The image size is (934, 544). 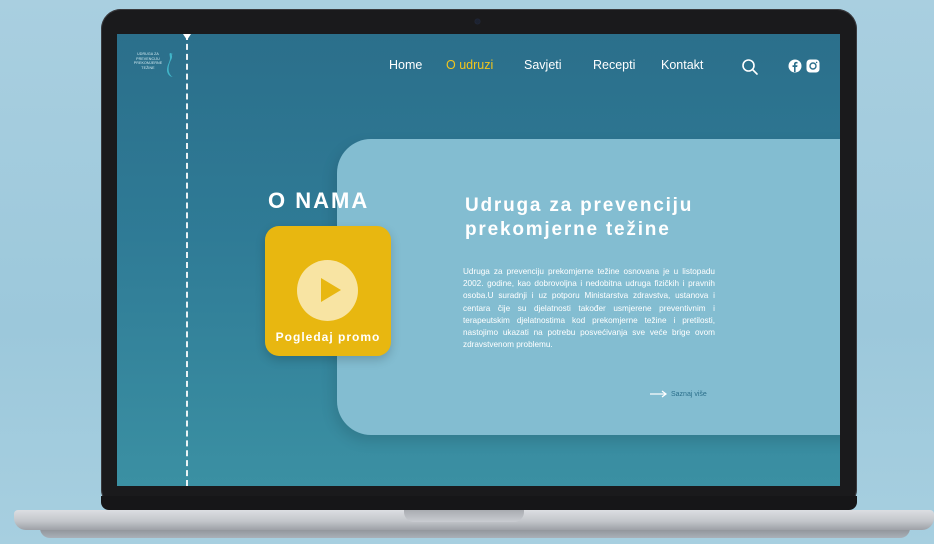 What do you see at coordinates (579, 205) in the screenshot?
I see `about-heading-line: Udruga za prevenciju` at bounding box center [579, 205].